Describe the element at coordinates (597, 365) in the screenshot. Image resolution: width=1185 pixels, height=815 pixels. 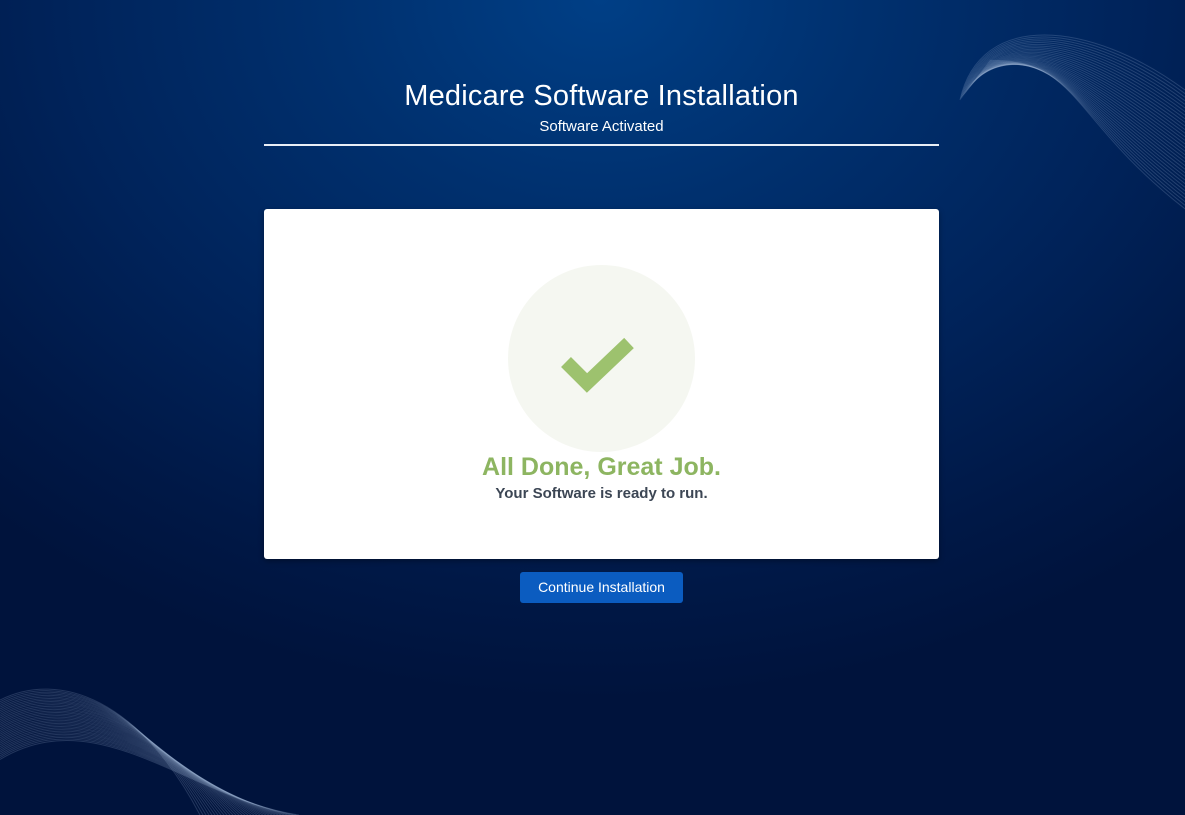
I see `checkmark-icon` at that location.